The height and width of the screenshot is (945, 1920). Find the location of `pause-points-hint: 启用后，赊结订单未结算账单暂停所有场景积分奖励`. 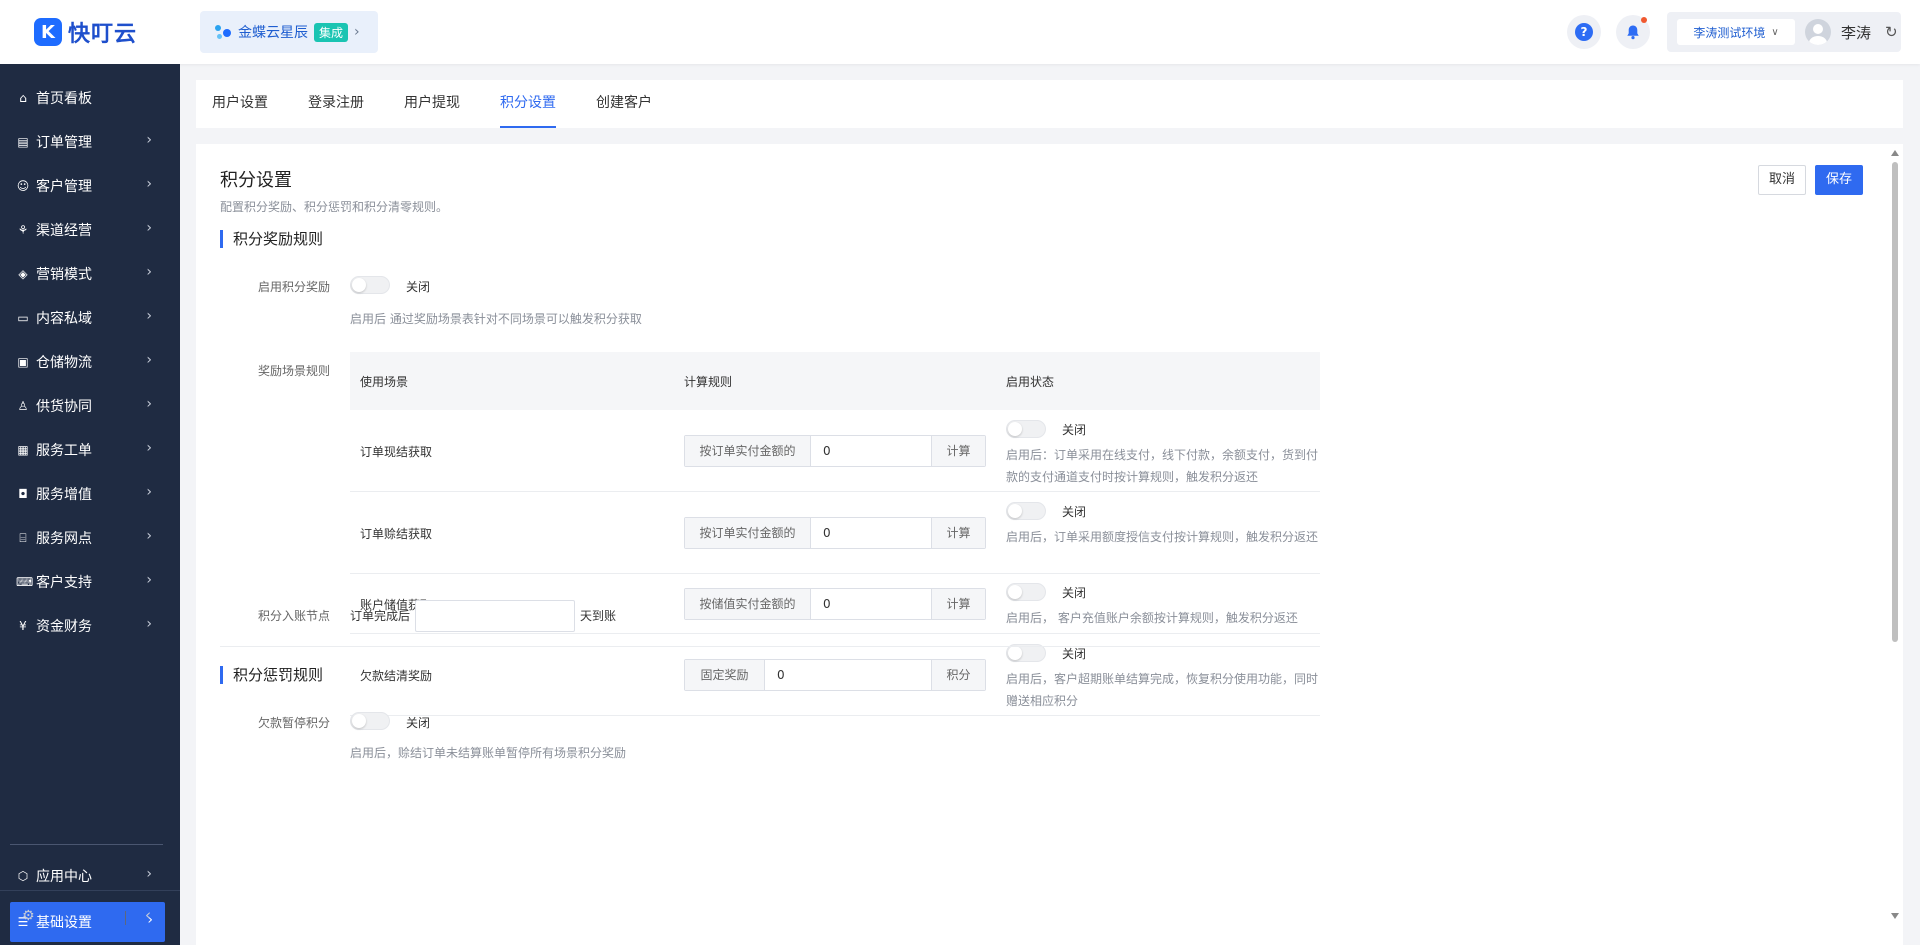

pause-points-hint: 启用后，赊结订单未结算账单暂停所有场景积分奖励 is located at coordinates (488, 753).